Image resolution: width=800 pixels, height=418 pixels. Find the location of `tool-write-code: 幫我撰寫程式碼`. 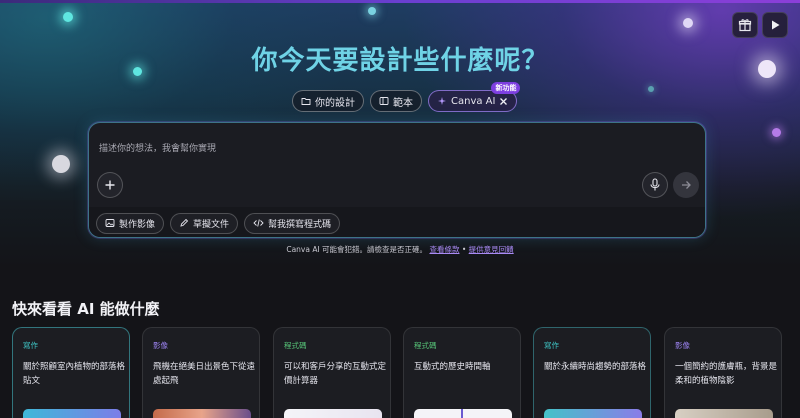

tool-write-code: 幫我撰寫程式碼 is located at coordinates (292, 223).